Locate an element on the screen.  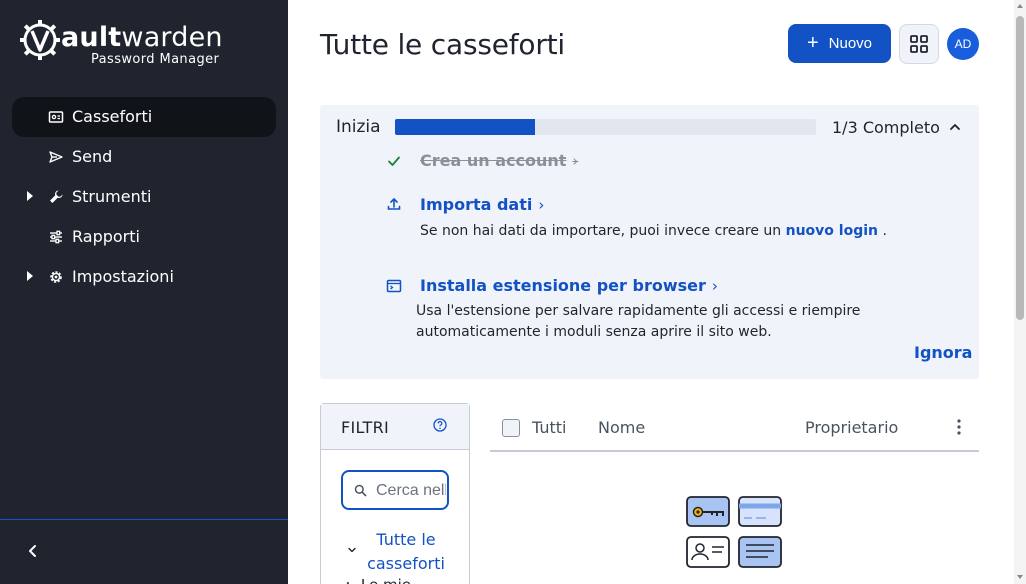
filter-search-input is located at coordinates (411, 491).